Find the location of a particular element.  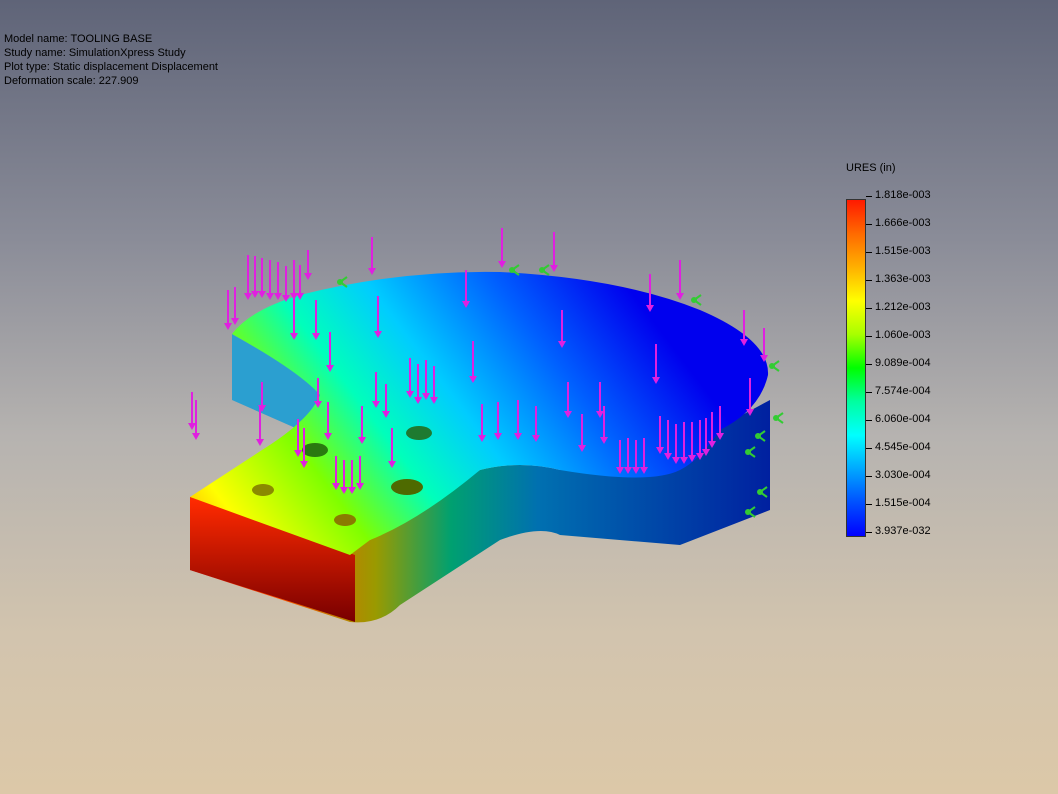

legend-label: 3.030e-004 is located at coordinates (903, 475).